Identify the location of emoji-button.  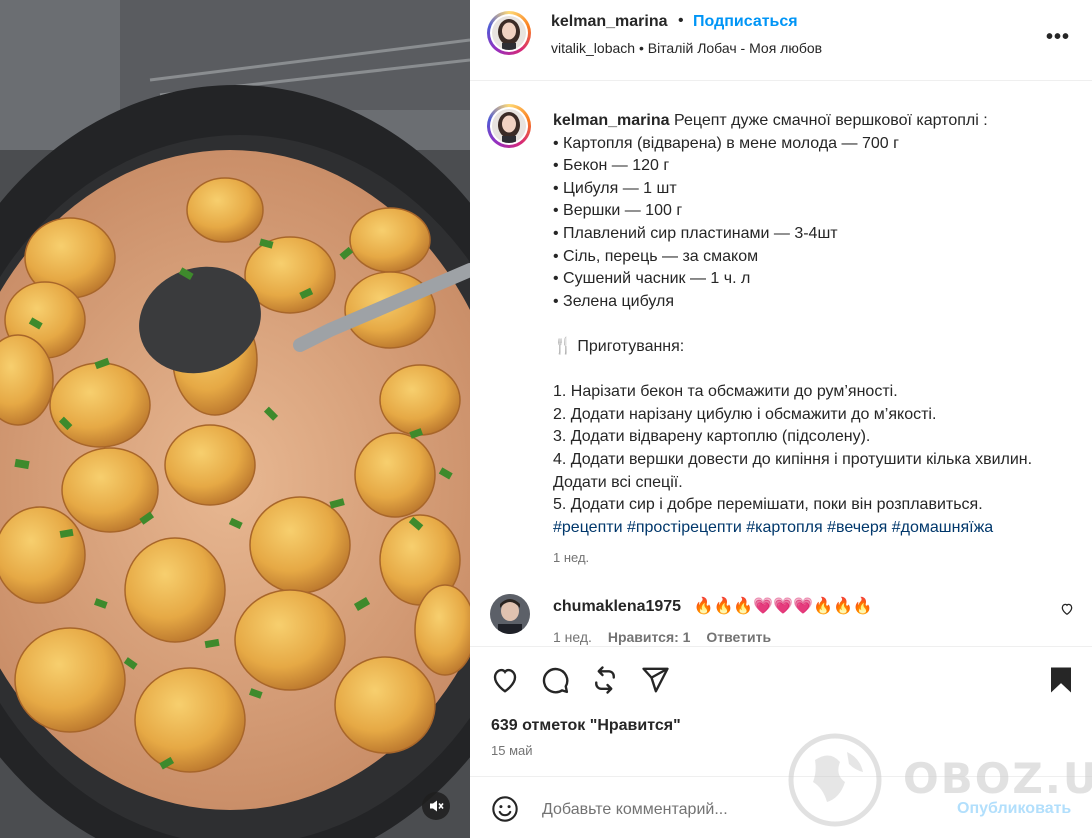
(505, 809).